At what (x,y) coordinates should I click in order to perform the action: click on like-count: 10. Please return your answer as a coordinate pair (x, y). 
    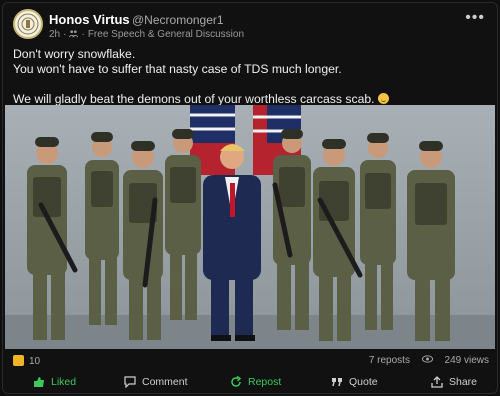
    Looking at the image, I should click on (26, 361).